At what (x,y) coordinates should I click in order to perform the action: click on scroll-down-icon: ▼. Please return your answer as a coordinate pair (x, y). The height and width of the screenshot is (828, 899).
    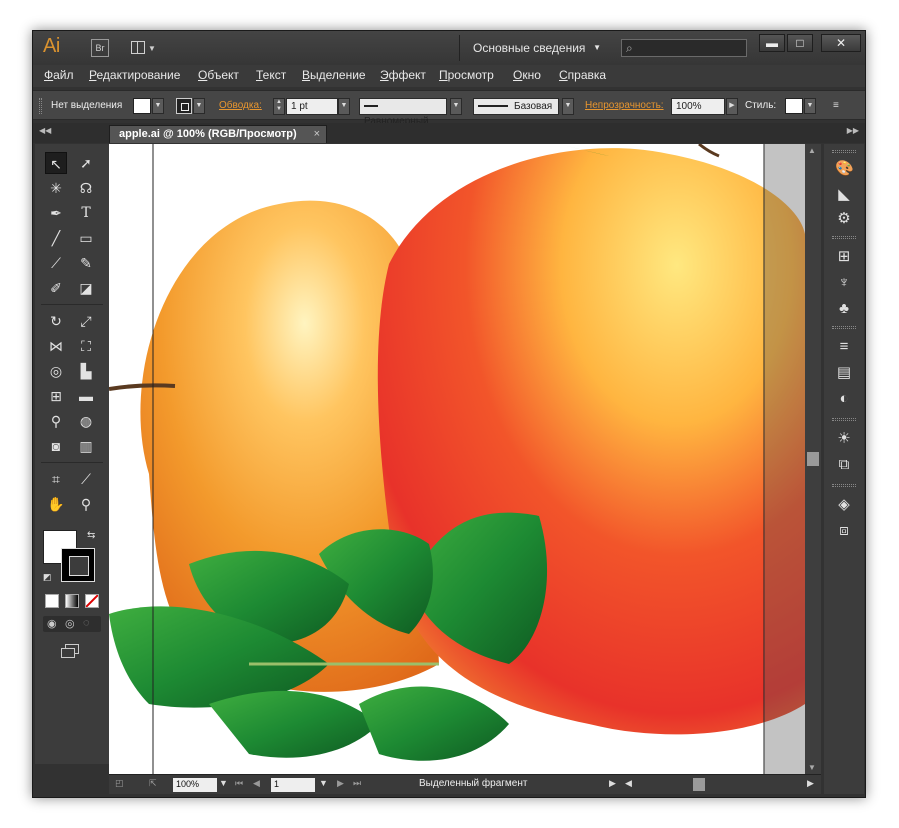
    Looking at the image, I should click on (812, 767).